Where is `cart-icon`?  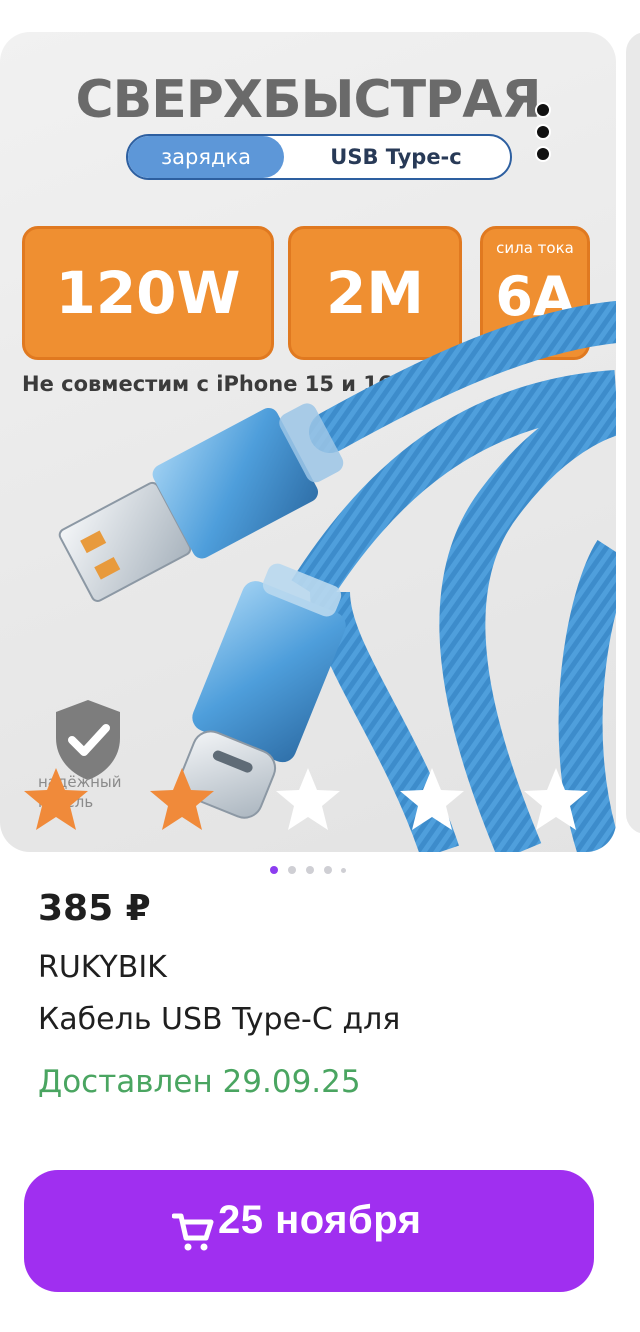 cart-icon is located at coordinates (193, 1232).